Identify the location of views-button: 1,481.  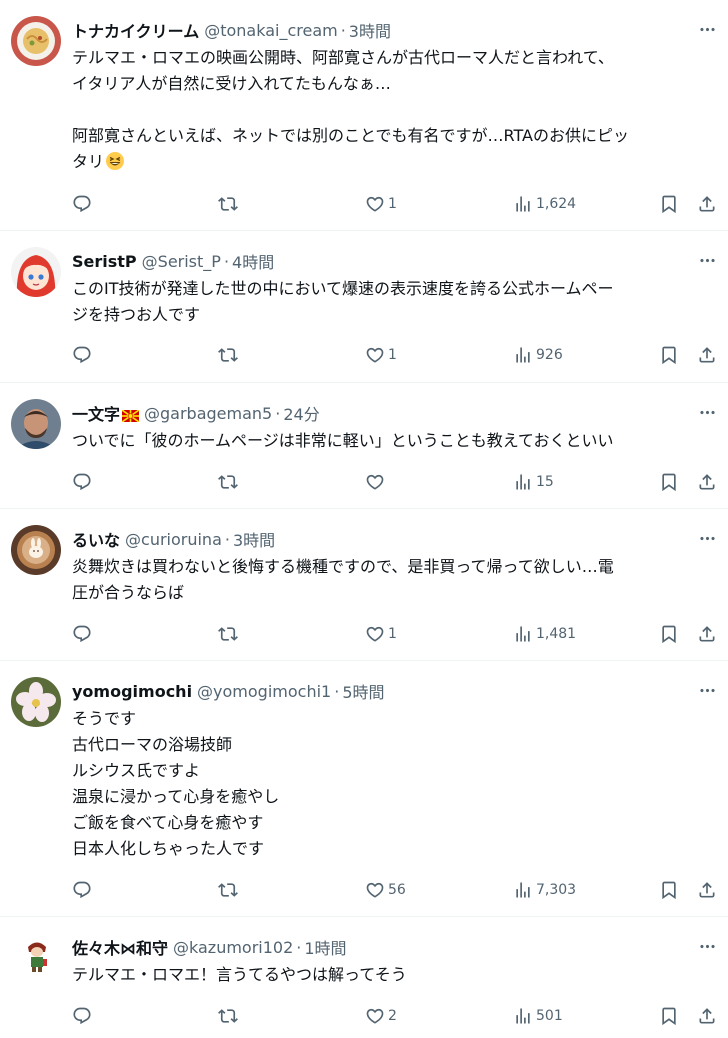
(544, 634).